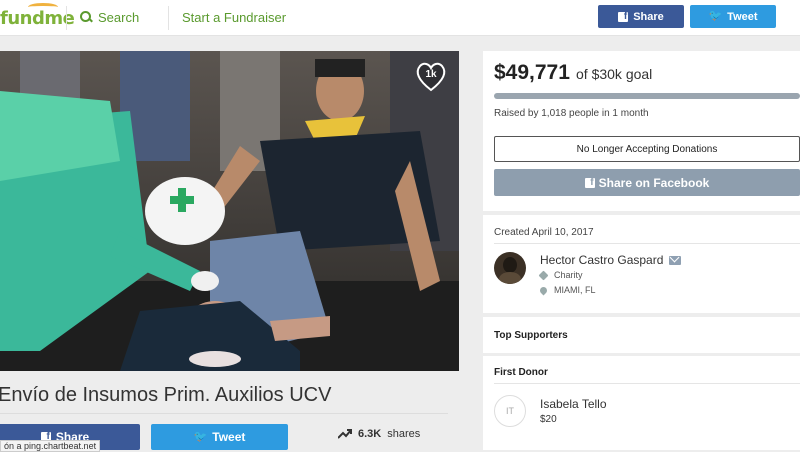 The width and height of the screenshot is (800, 452). Describe the element at coordinates (521, 372) in the screenshot. I see `first-donor-heading: First Donor` at that location.